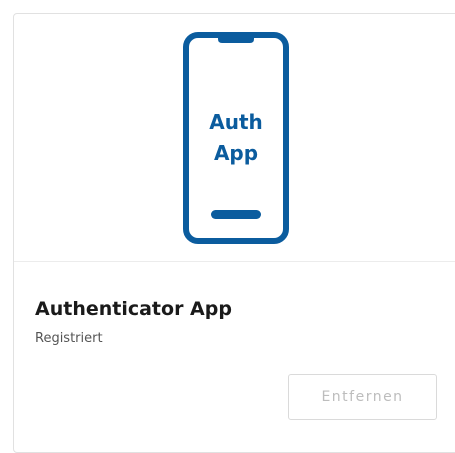 The height and width of the screenshot is (453, 455). What do you see at coordinates (133, 309) in the screenshot?
I see `card-title: Authenticator App` at bounding box center [133, 309].